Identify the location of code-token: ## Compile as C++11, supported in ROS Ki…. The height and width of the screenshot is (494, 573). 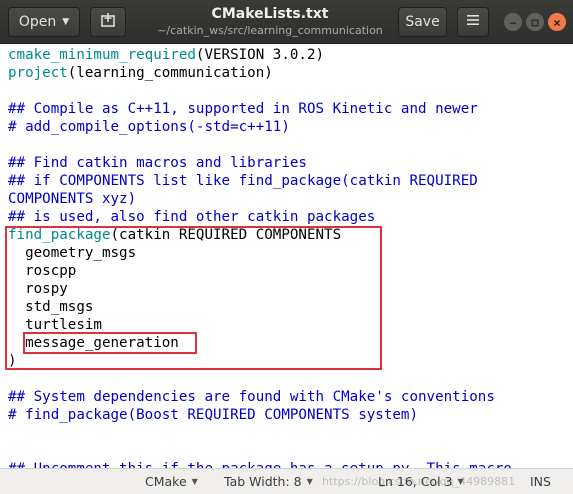
(243, 109).